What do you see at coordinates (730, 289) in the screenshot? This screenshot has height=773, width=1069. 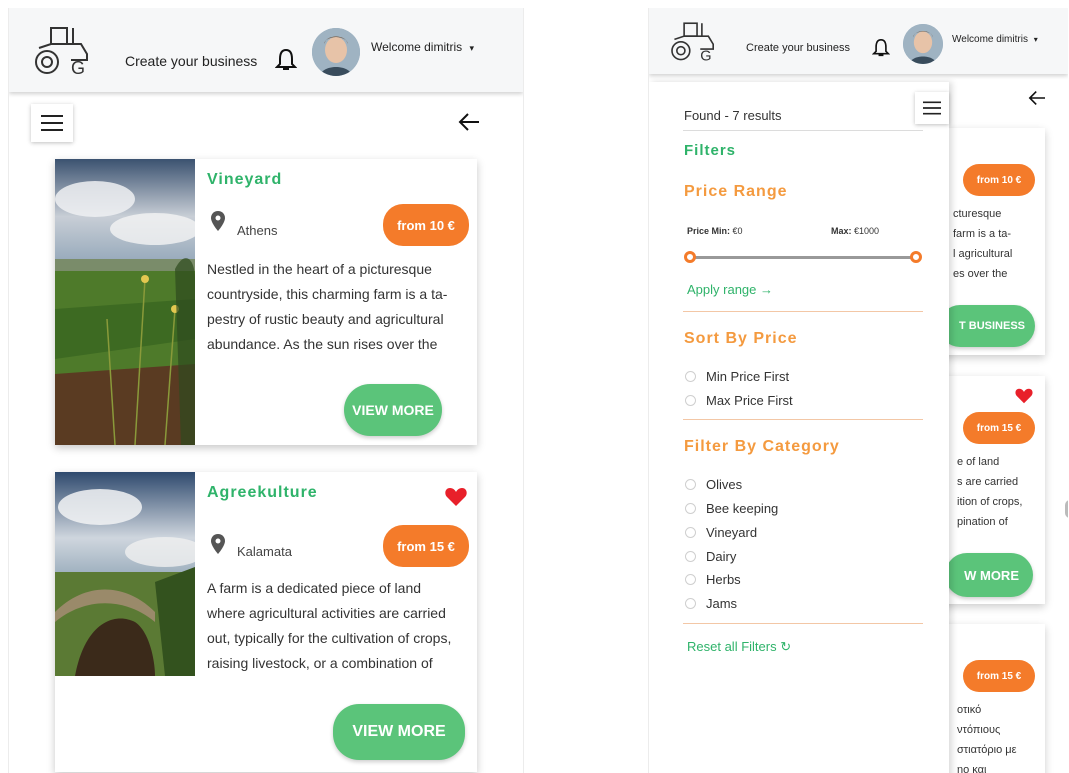 I see `apply-range-link: Apply range →` at bounding box center [730, 289].